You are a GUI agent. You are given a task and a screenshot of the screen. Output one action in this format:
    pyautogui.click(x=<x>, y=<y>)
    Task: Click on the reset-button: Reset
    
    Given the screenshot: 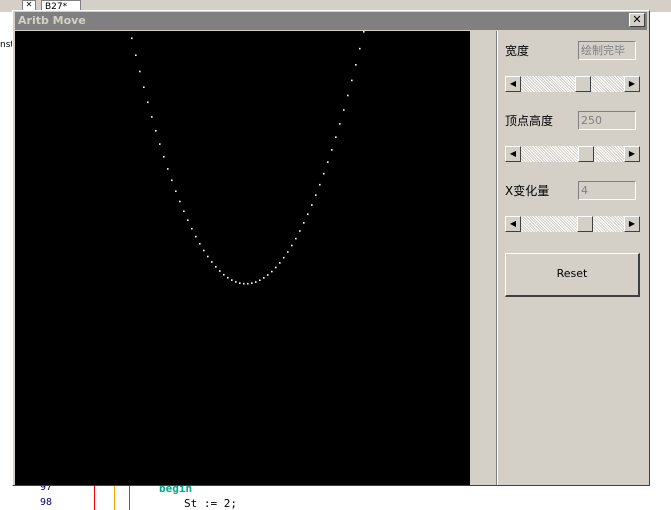 What is the action you would take?
    pyautogui.click(x=572, y=275)
    